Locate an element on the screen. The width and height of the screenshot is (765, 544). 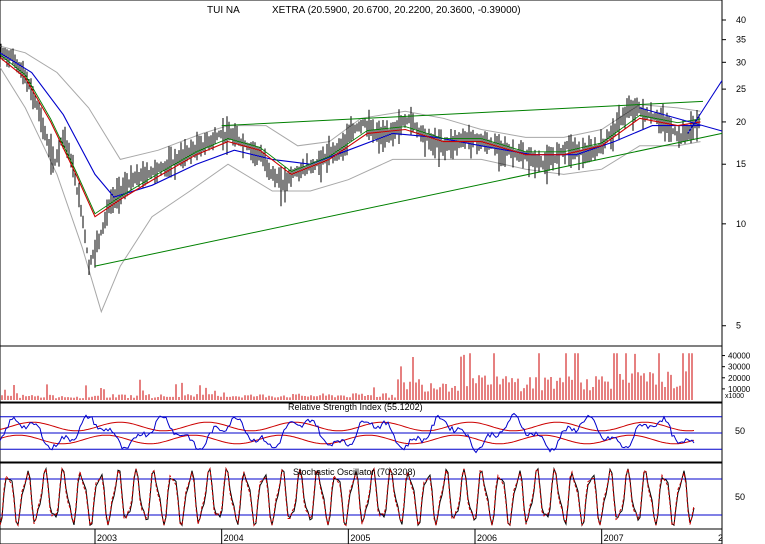
stochastic-panel: Stochastic Oscillator (70.3208) 50 is located at coordinates (372, 496).